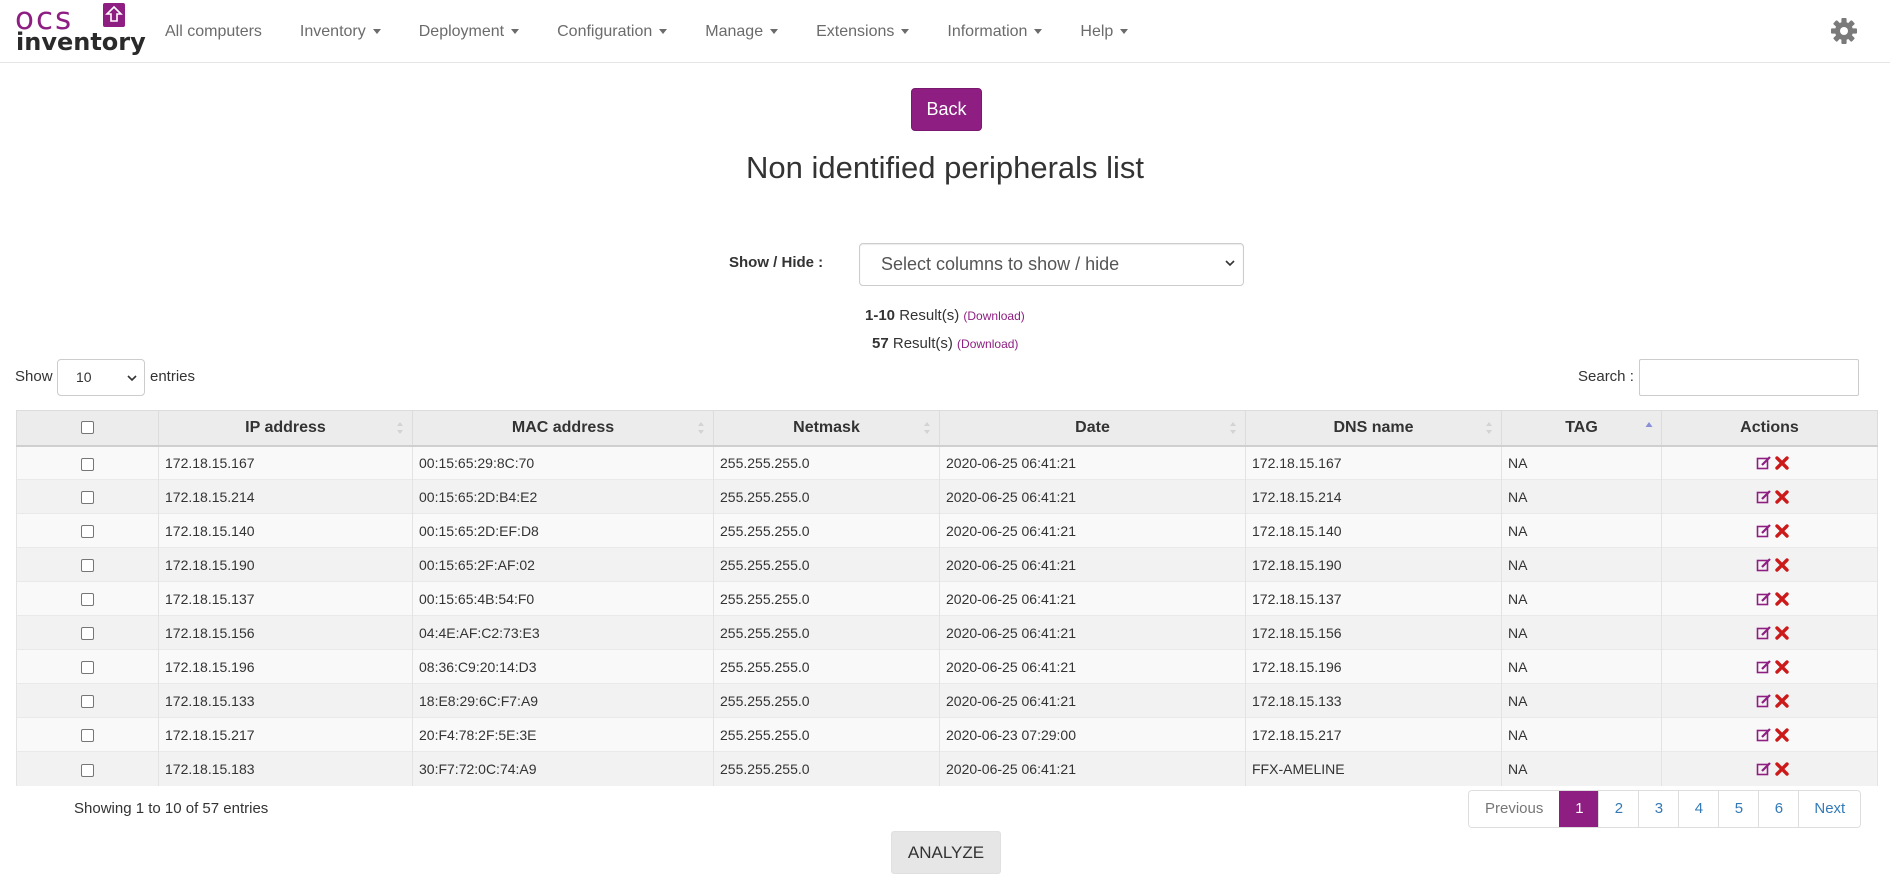  What do you see at coordinates (1749, 377) in the screenshot?
I see `search-input` at bounding box center [1749, 377].